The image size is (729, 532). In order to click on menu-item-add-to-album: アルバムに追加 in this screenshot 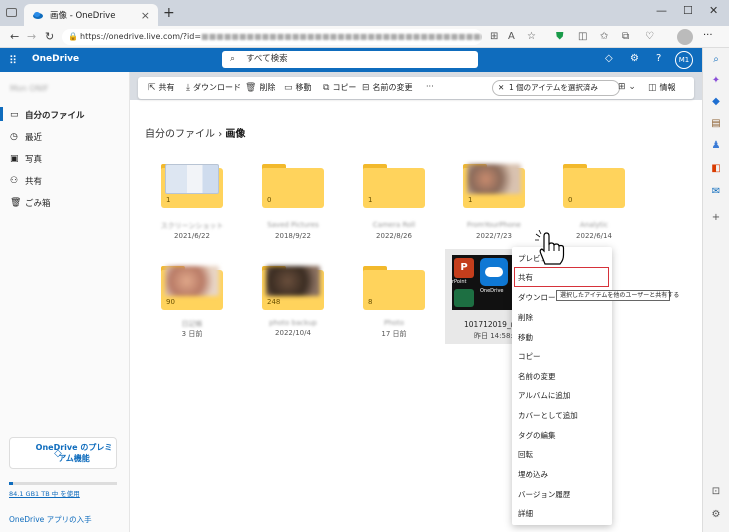, I will do `click(544, 395)`.